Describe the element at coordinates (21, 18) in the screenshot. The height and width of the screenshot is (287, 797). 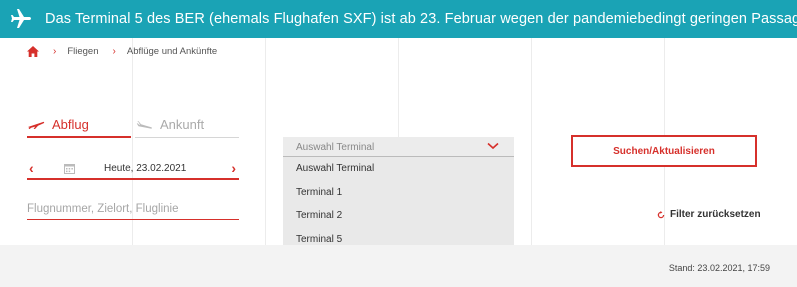
I see `airplane-icon` at that location.